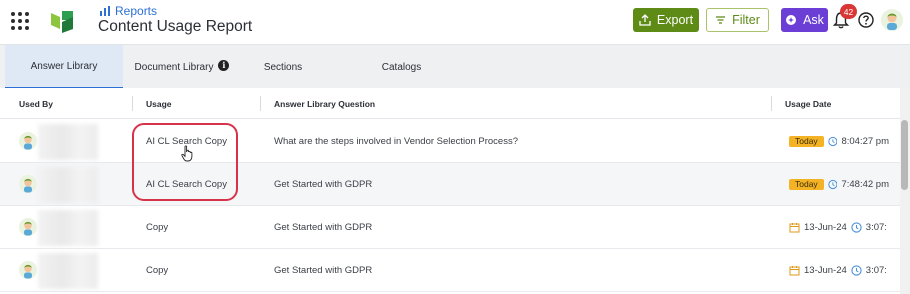 The height and width of the screenshot is (294, 910). I want to click on column-header-used-by: Used By, so click(36, 103).